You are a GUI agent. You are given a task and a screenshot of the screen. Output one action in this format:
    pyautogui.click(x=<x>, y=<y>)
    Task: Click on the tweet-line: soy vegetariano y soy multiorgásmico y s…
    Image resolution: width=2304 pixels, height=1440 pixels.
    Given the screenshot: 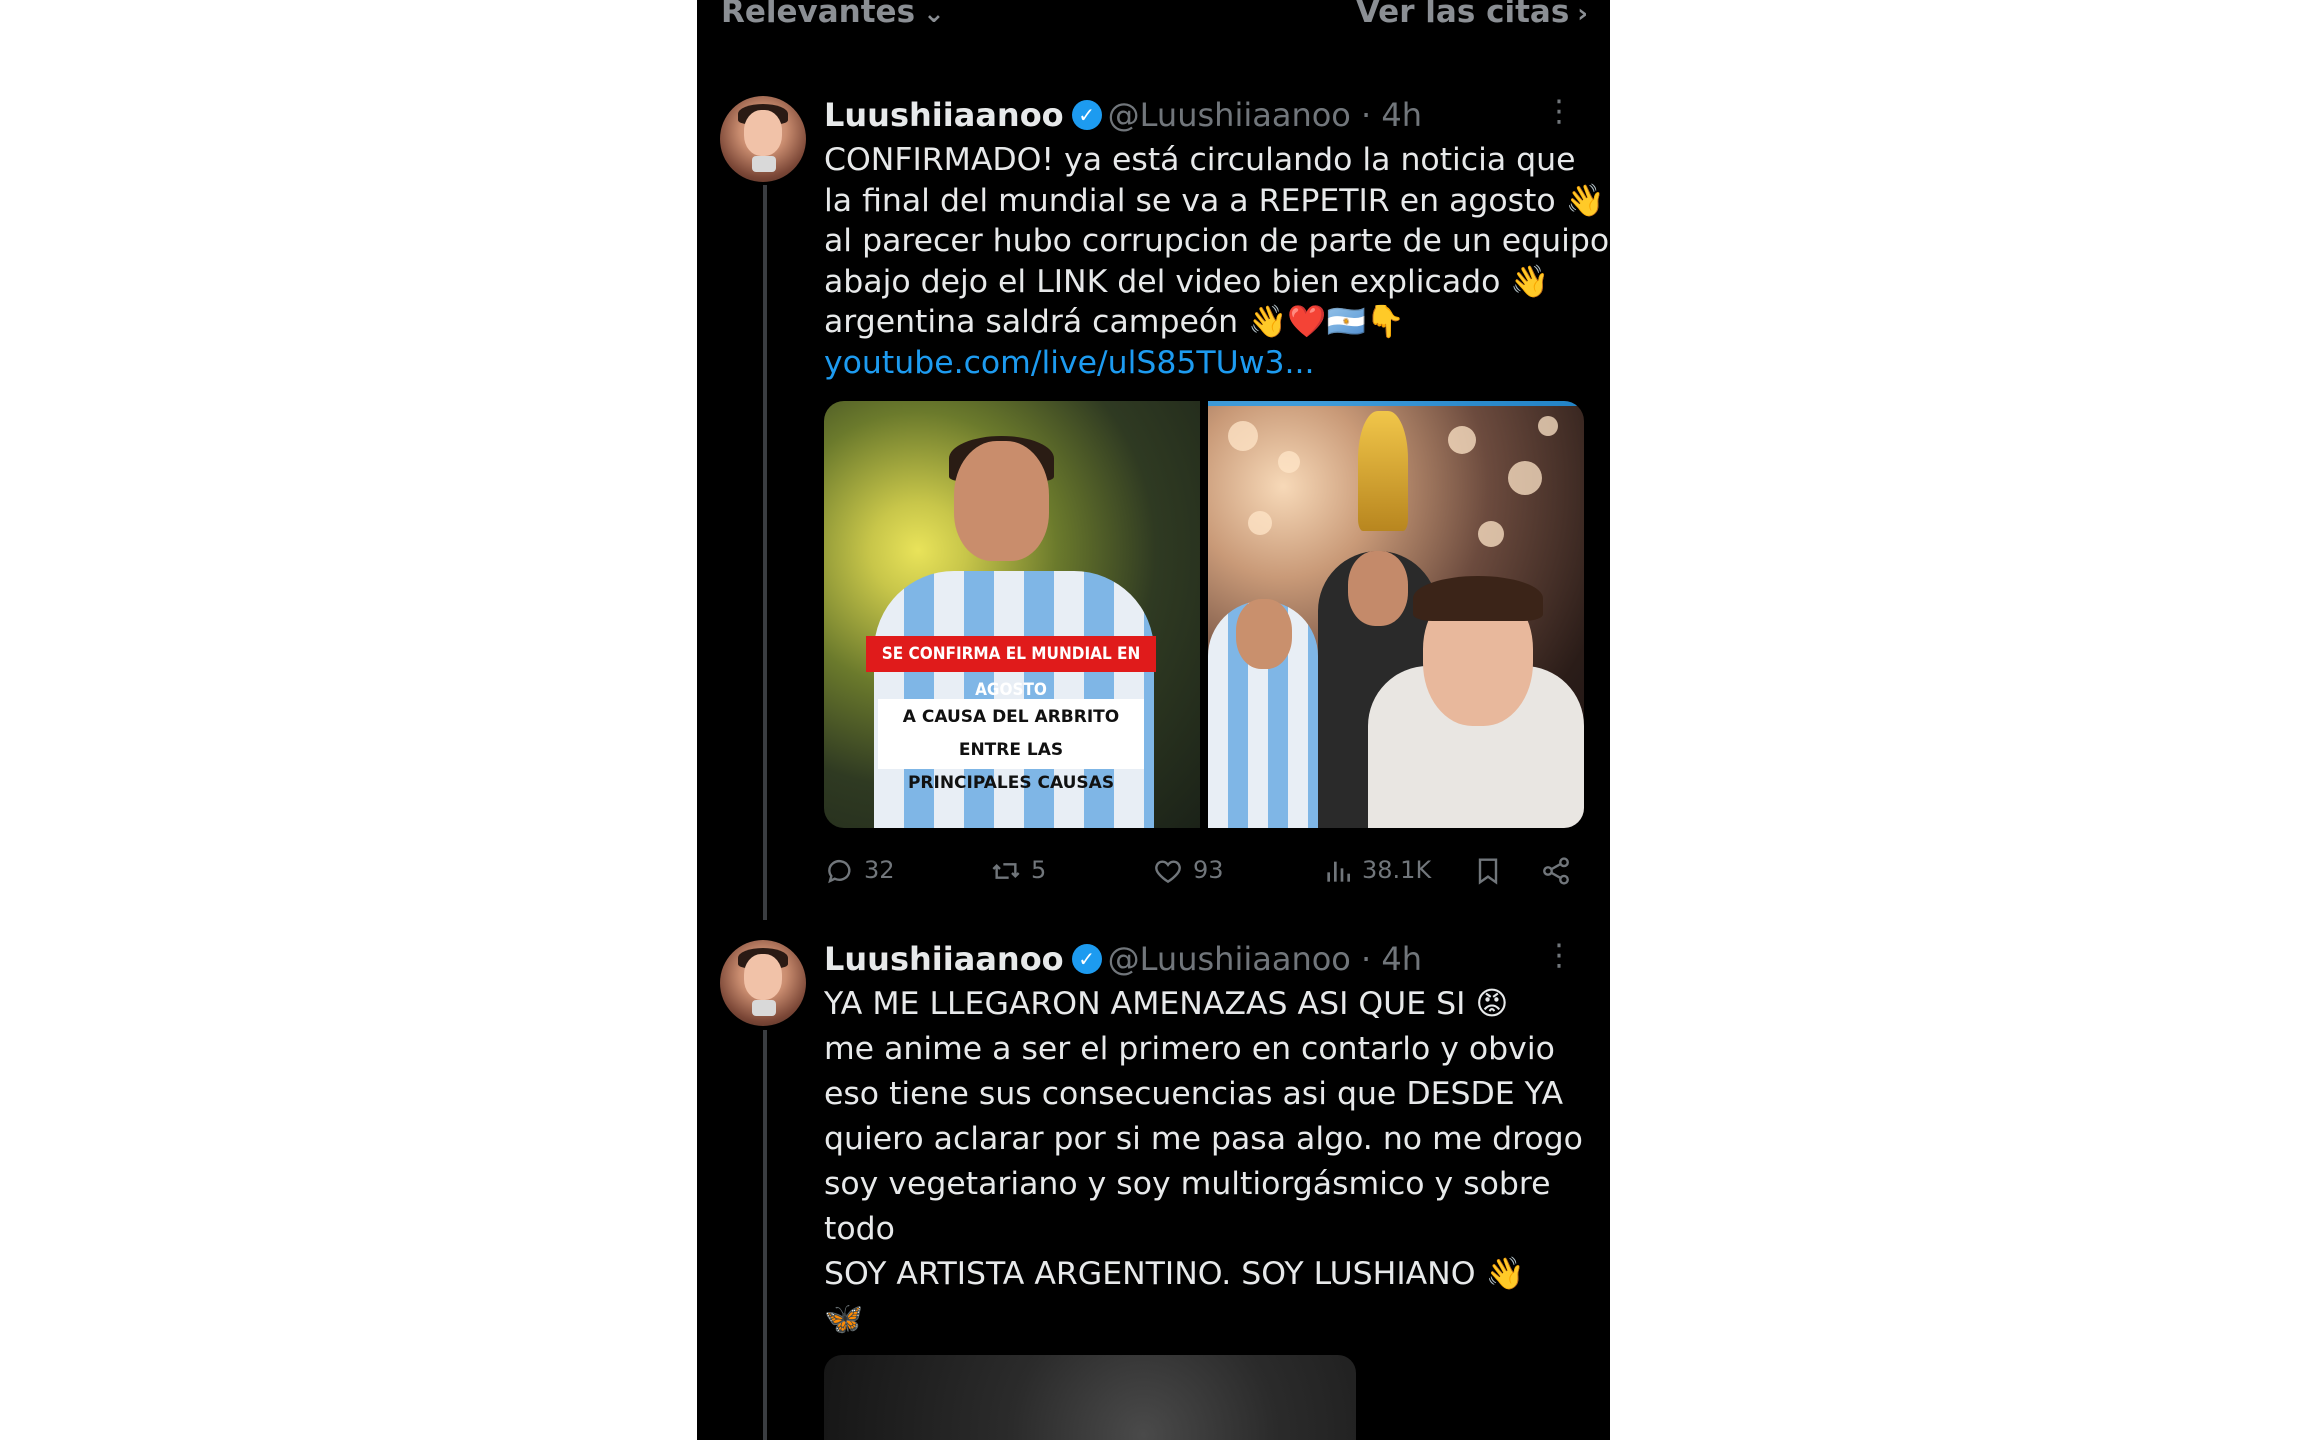 What is the action you would take?
    pyautogui.click(x=1187, y=1184)
    